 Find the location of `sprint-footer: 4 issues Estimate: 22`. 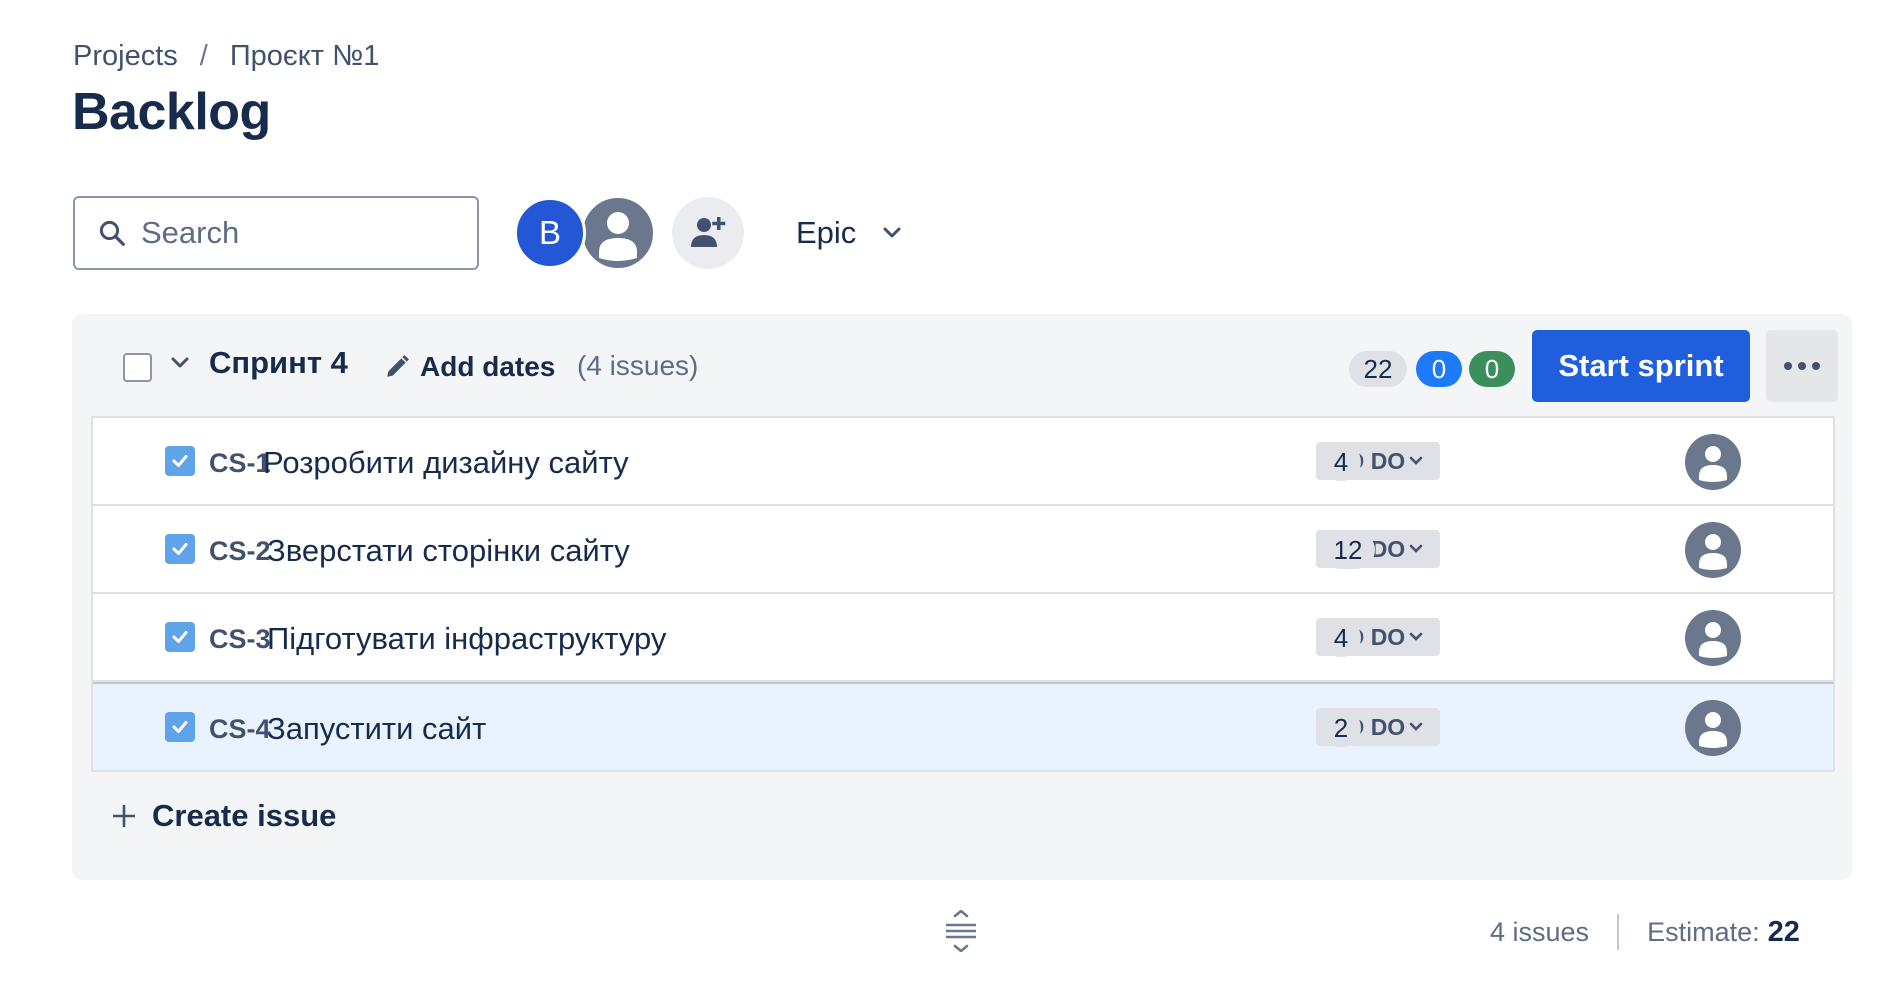

sprint-footer: 4 issues Estimate: 22 is located at coordinates (1645, 932).